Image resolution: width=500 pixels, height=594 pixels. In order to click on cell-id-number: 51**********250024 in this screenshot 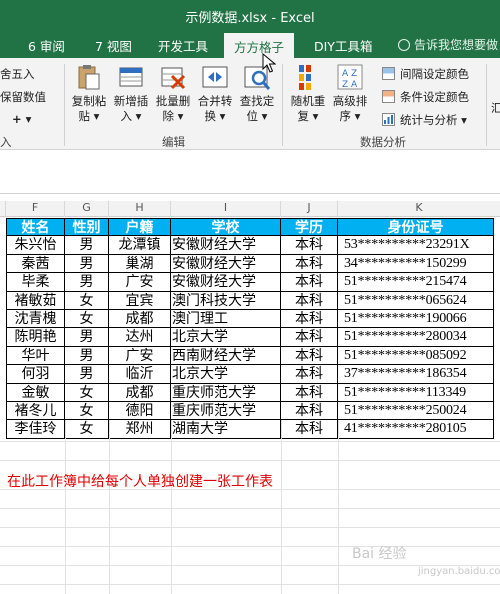, I will do `click(416, 411)`.